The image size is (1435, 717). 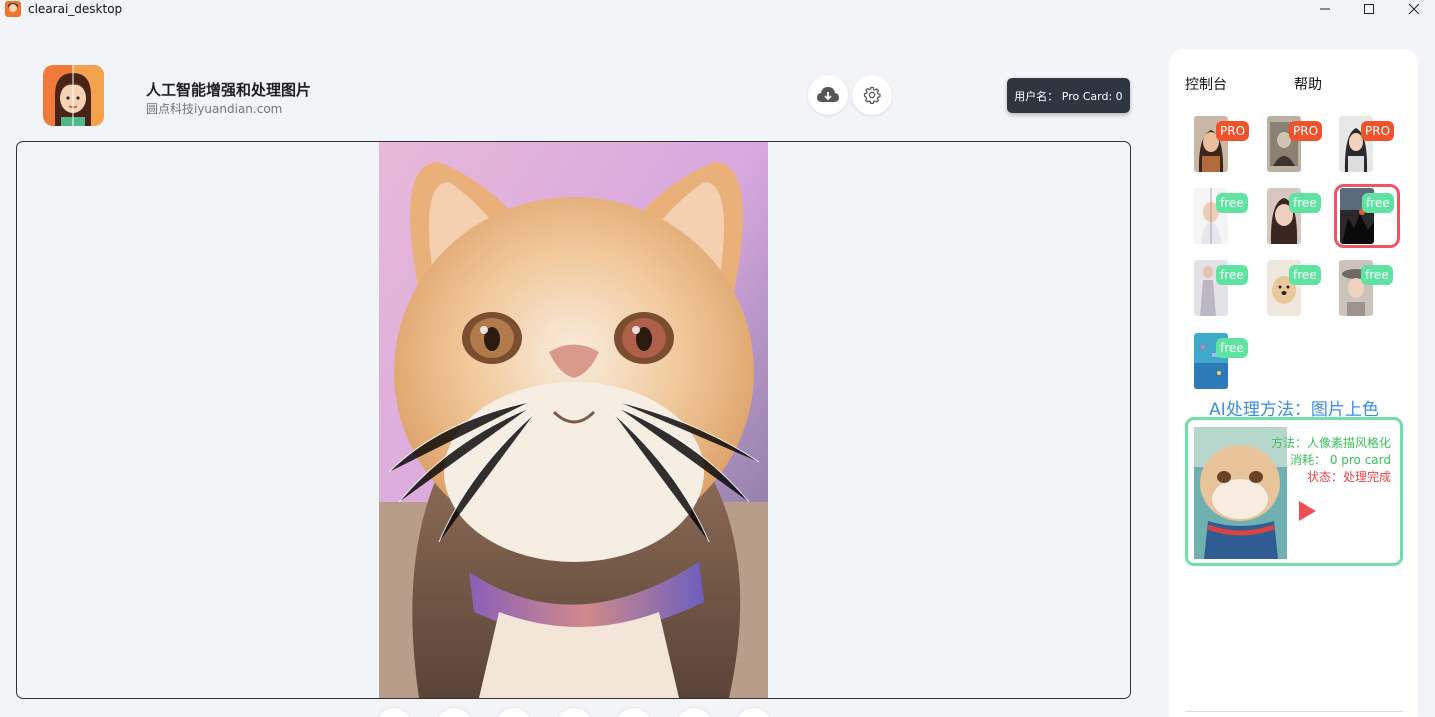 What do you see at coordinates (1367, 216) in the screenshot?
I see `tool-colorize: free` at bounding box center [1367, 216].